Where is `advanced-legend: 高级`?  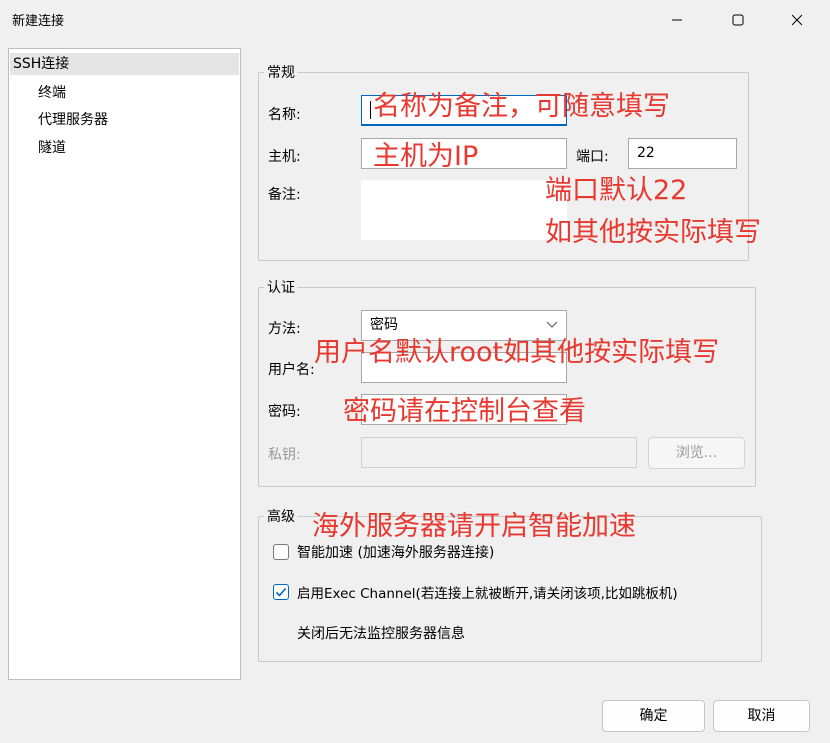 advanced-legend: 高级 is located at coordinates (281, 516).